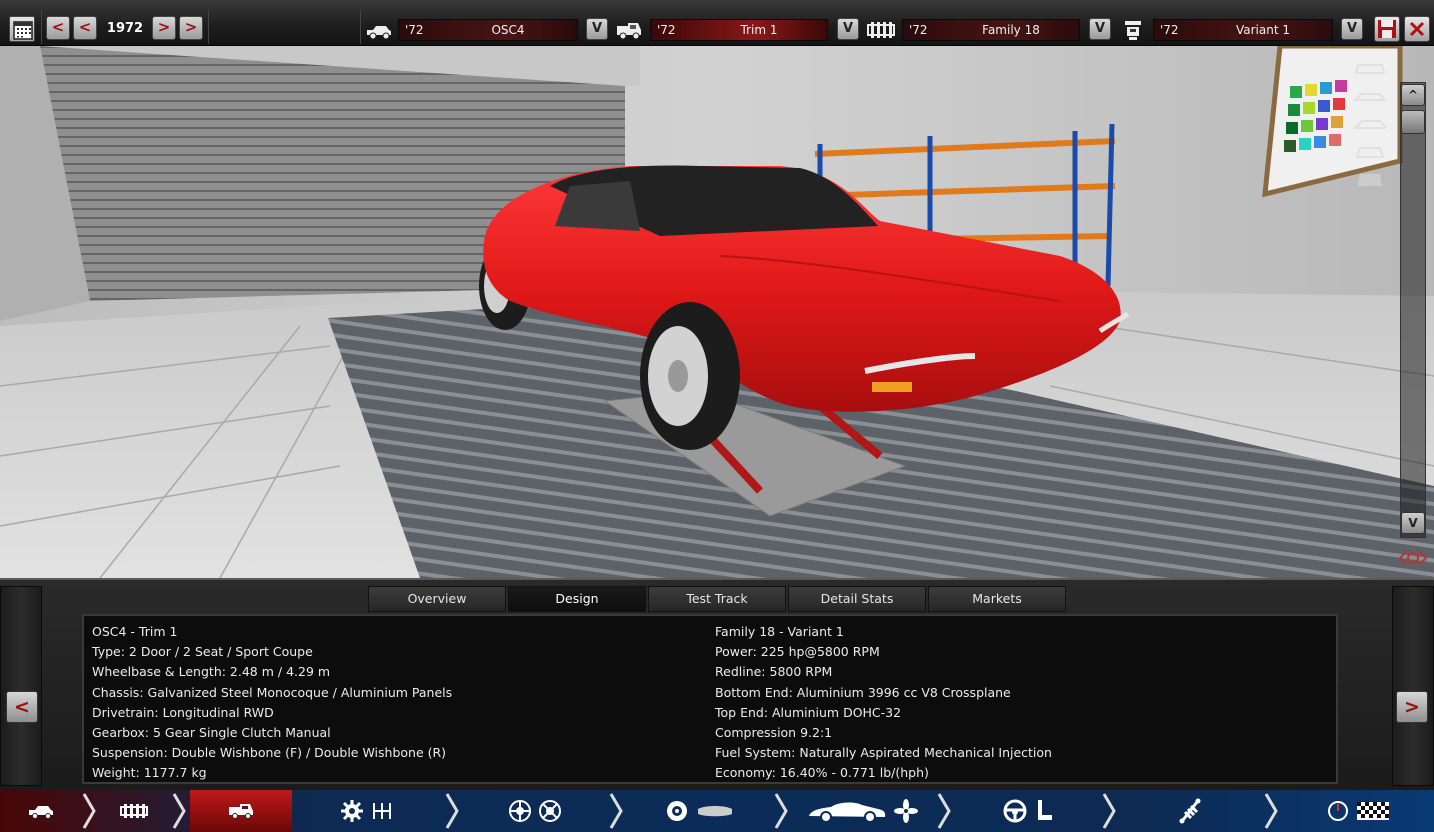 The width and height of the screenshot is (1434, 832). What do you see at coordinates (211, 672) in the screenshot?
I see `stat-wheelbase-length: Wheelbase & Length: 2.48 m / 4.29 m` at bounding box center [211, 672].